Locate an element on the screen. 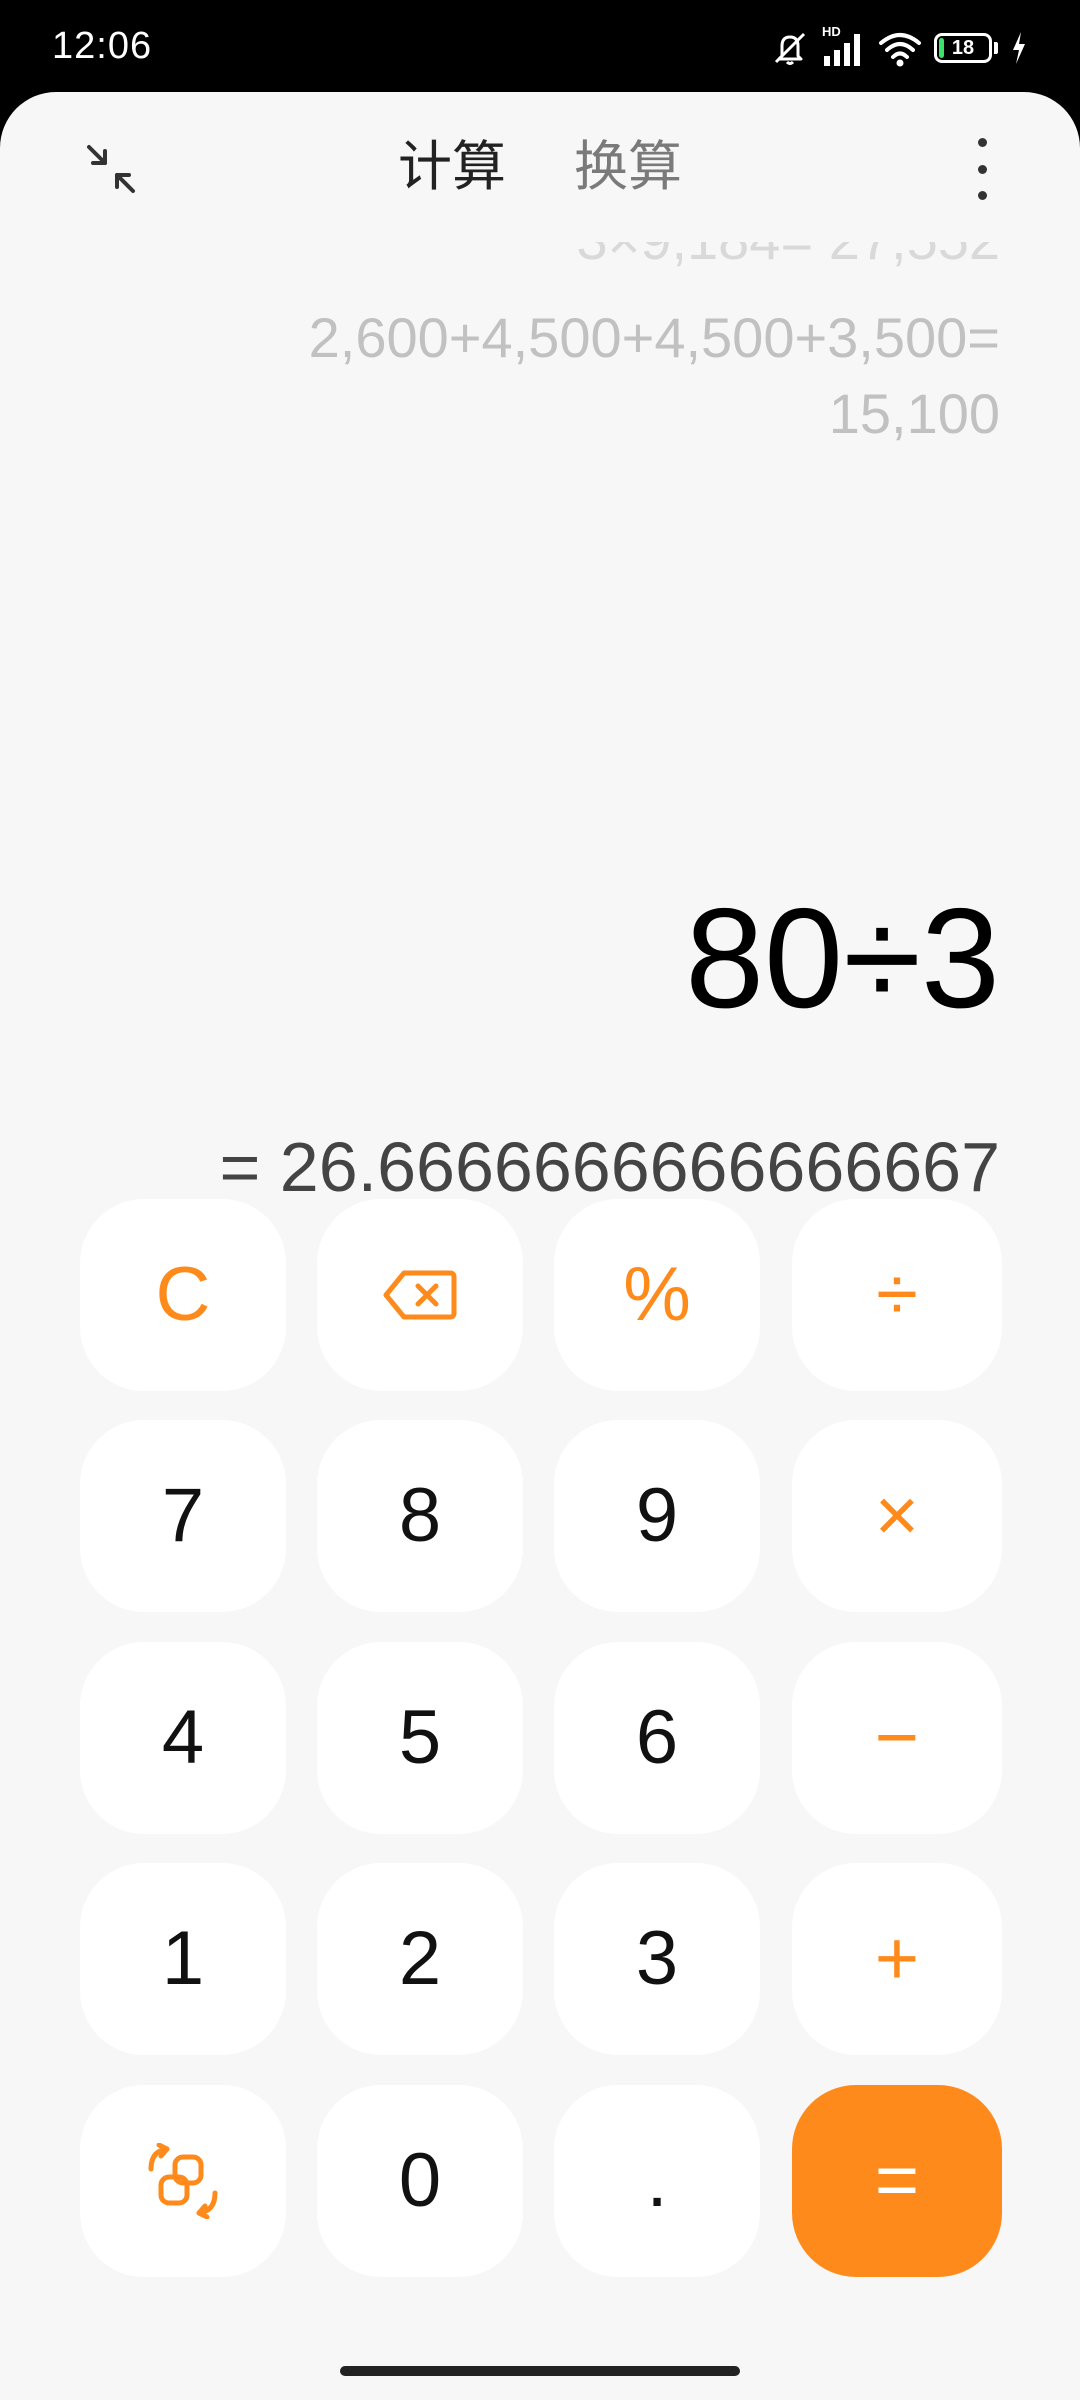  digit-3-button: 3 is located at coordinates (657, 1959).